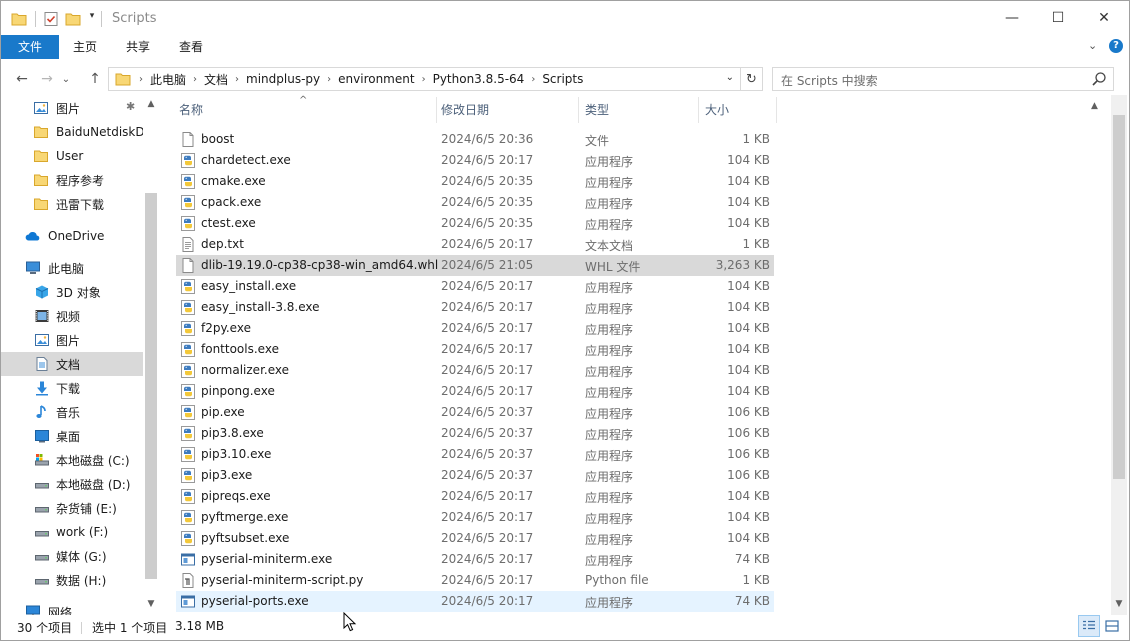 This screenshot has height=641, width=1130. I want to click on file-row: normalizer.exe 2024/6/5 20:17 应用程序 104 KB, so click(475, 370).